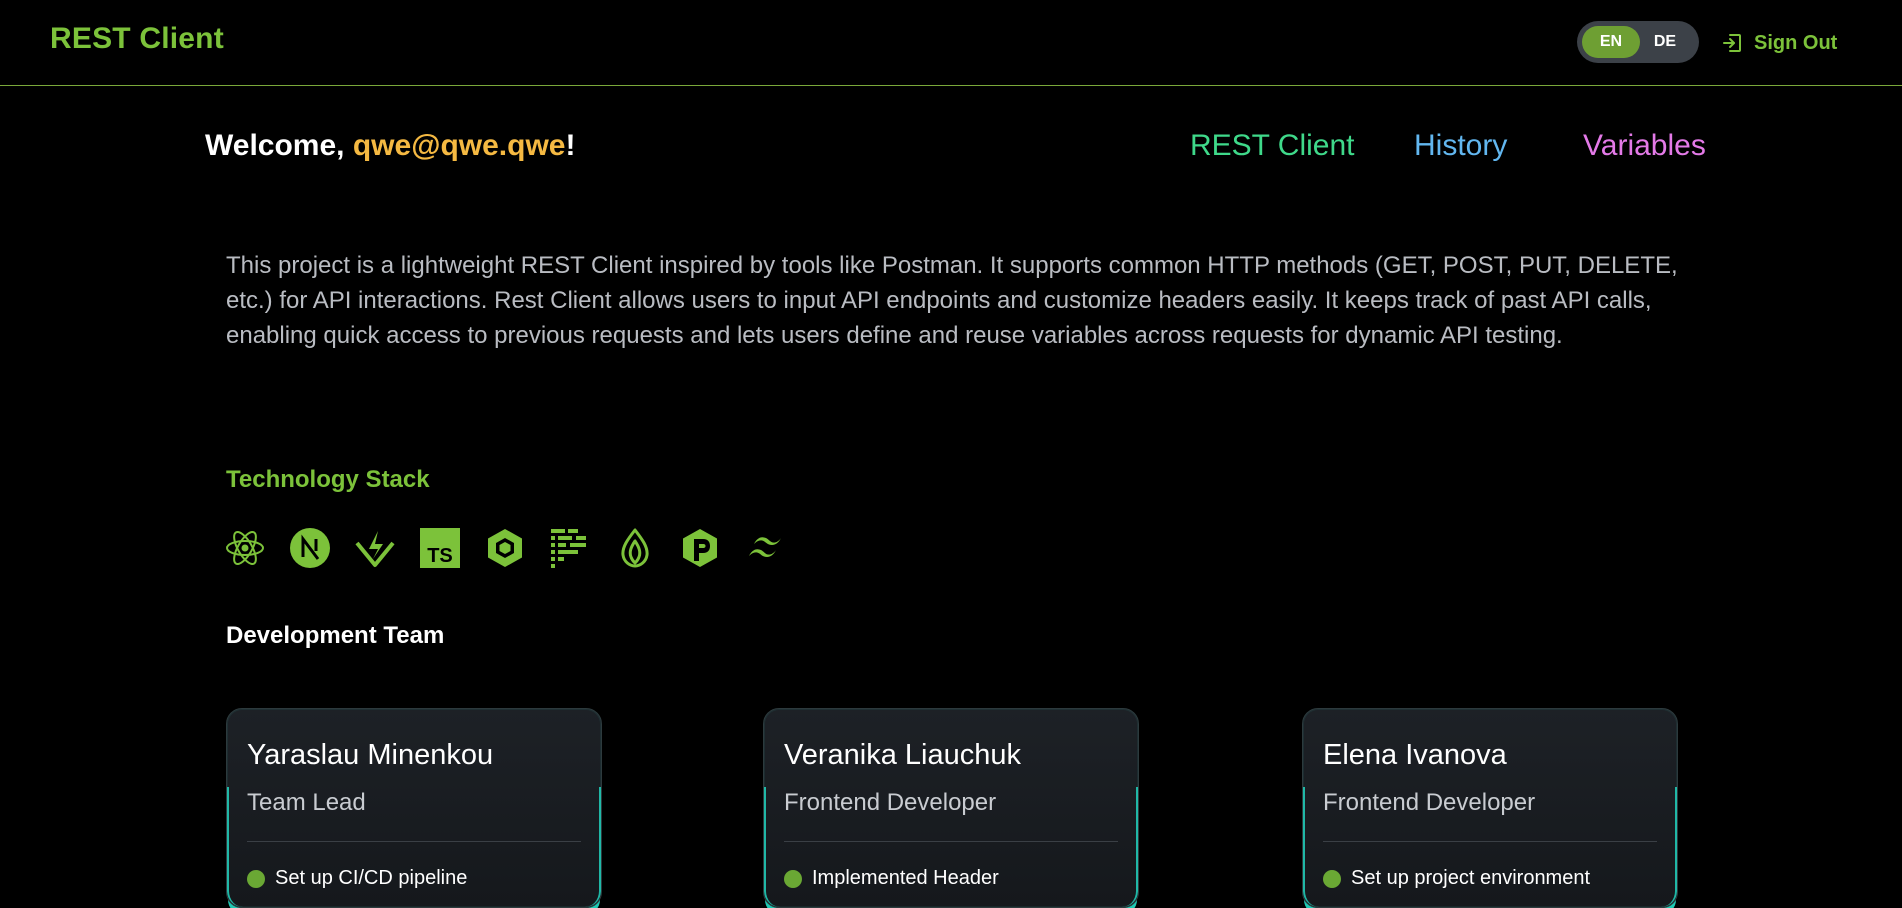 The width and height of the screenshot is (1902, 908). What do you see at coordinates (1611, 42) in the screenshot?
I see `language-en-button: EN` at bounding box center [1611, 42].